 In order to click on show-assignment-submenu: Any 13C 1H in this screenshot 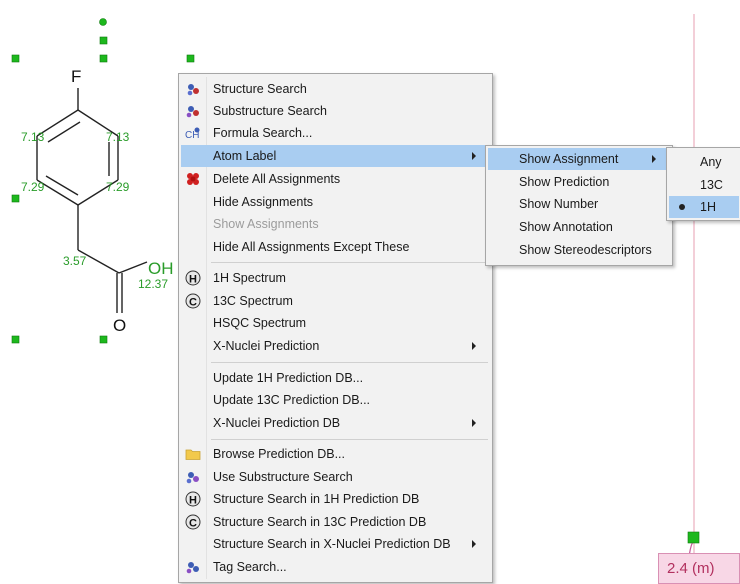, I will do `click(703, 184)`.